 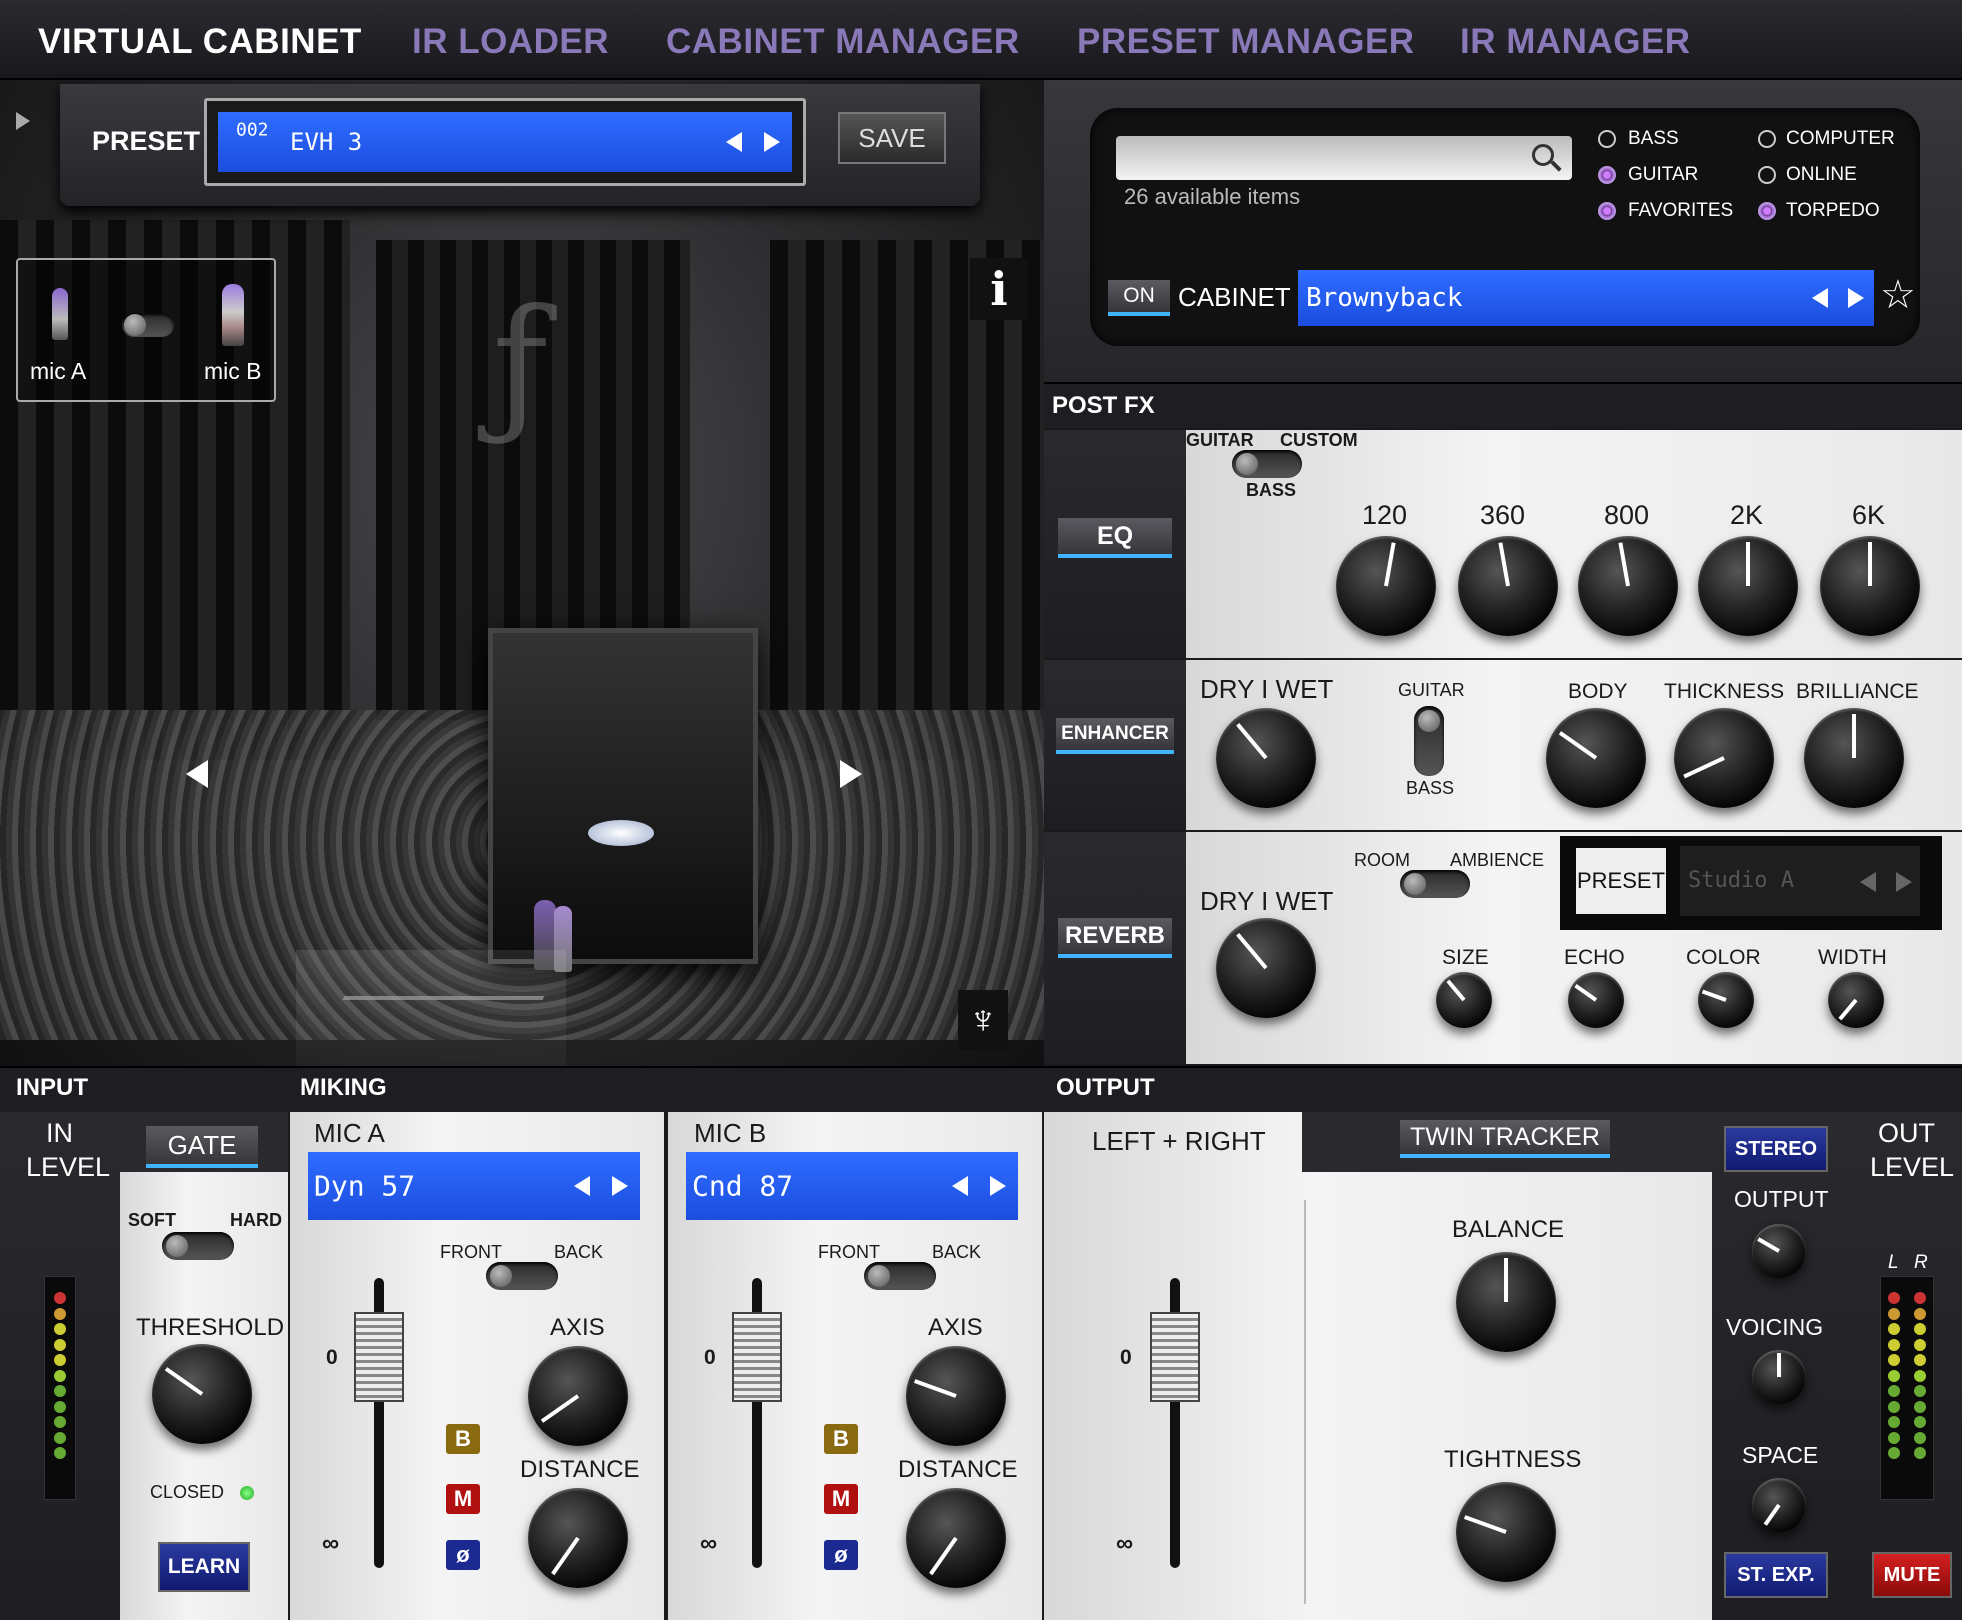 What do you see at coordinates (958, 1469) in the screenshot?
I see `mic-b-distance-label: DISTANCE` at bounding box center [958, 1469].